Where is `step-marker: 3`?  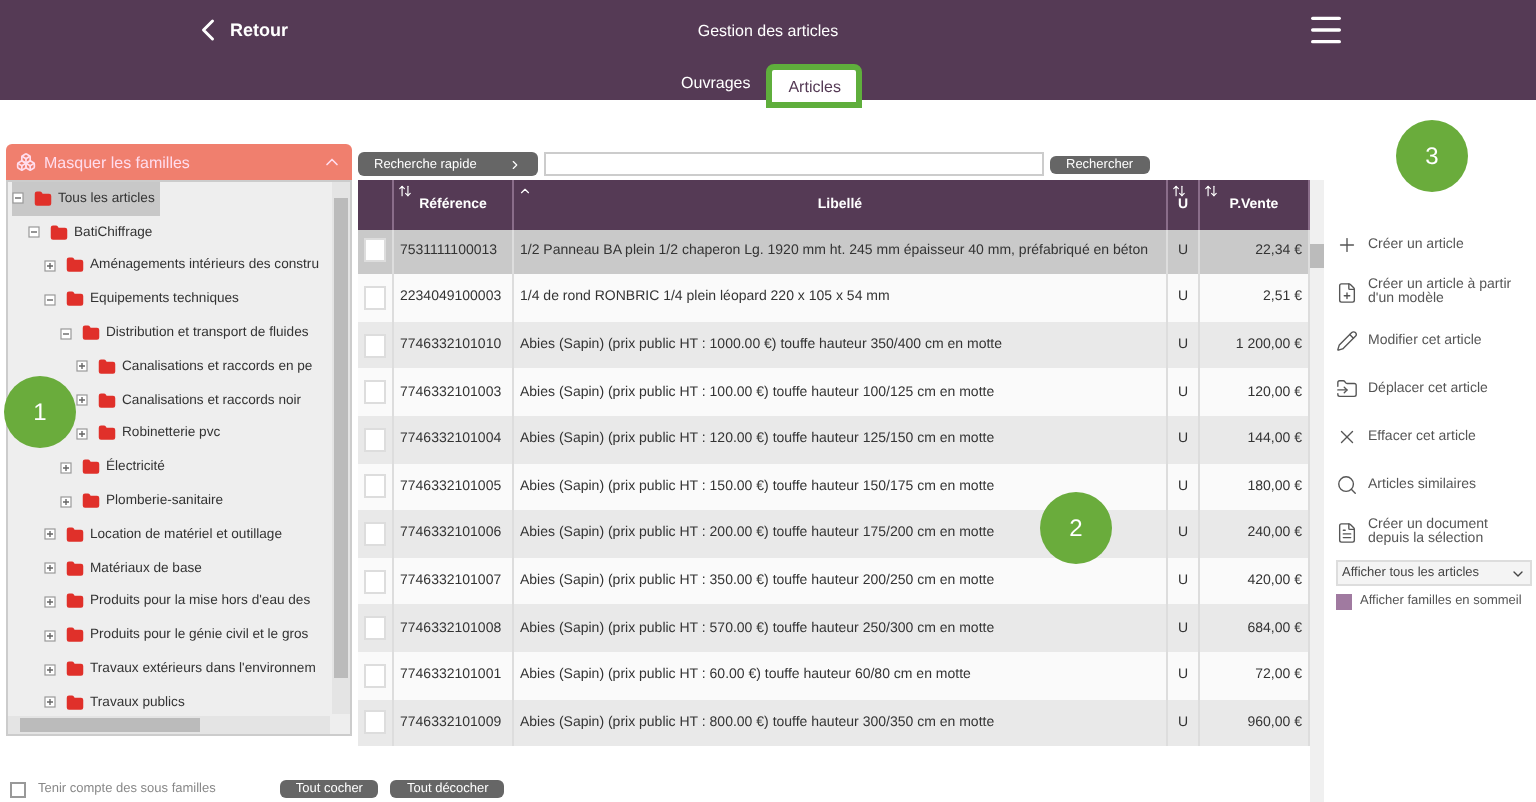
step-marker: 3 is located at coordinates (1432, 156).